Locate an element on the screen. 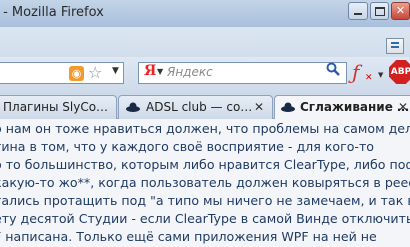 The height and width of the screenshot is (247, 410). maximize-button is located at coordinates (379, 11).